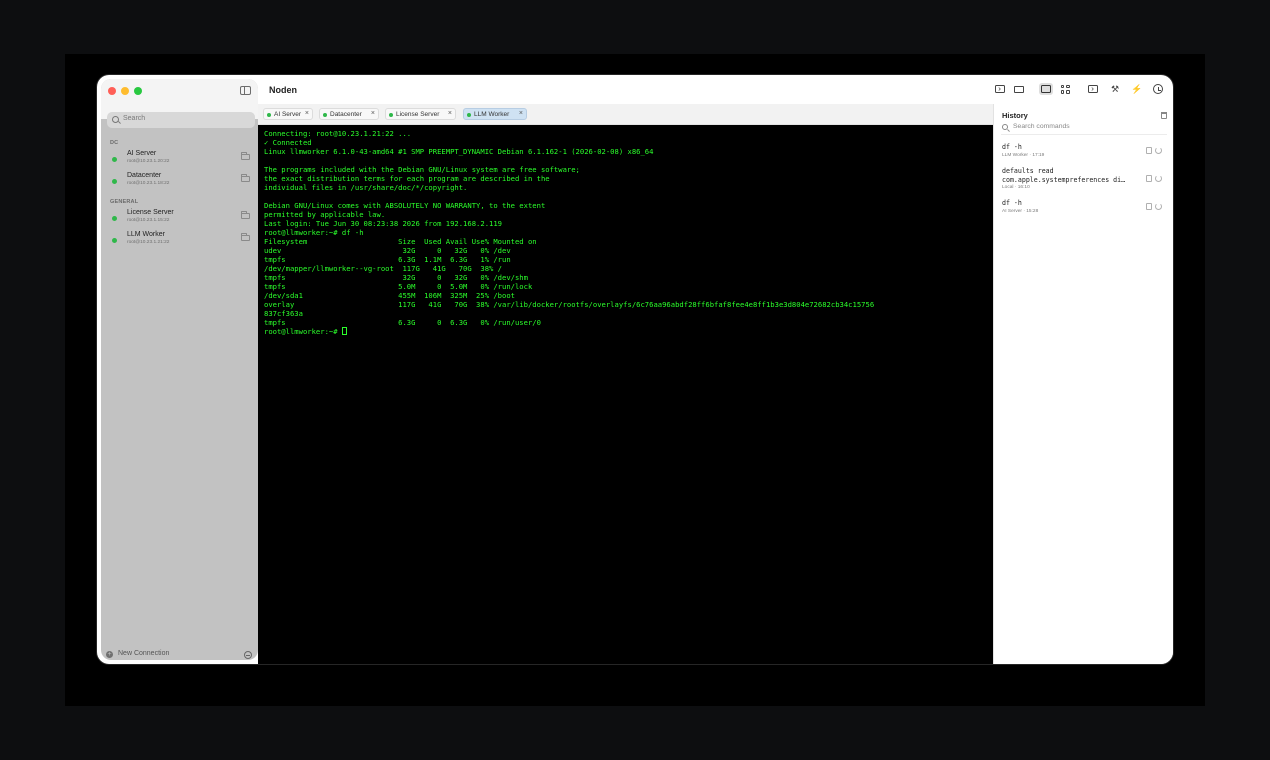  I want to click on new-connection-button: New Connection, so click(143, 653).